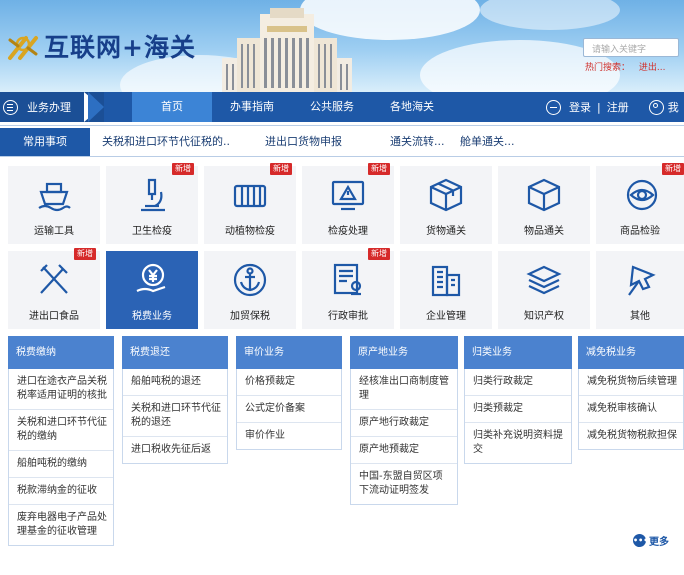  Describe the element at coordinates (61, 464) in the screenshot. I see `list-item: 船舶吨税的缴纳` at that location.